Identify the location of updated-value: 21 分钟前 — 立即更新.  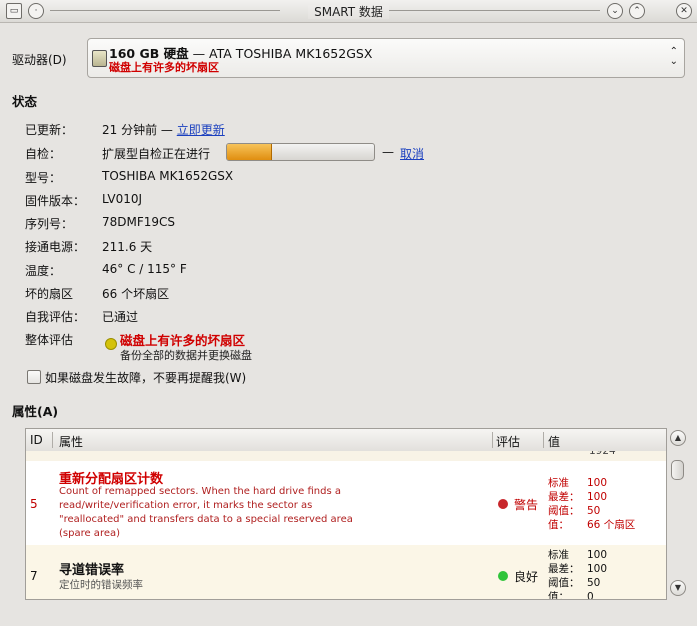
(163, 130).